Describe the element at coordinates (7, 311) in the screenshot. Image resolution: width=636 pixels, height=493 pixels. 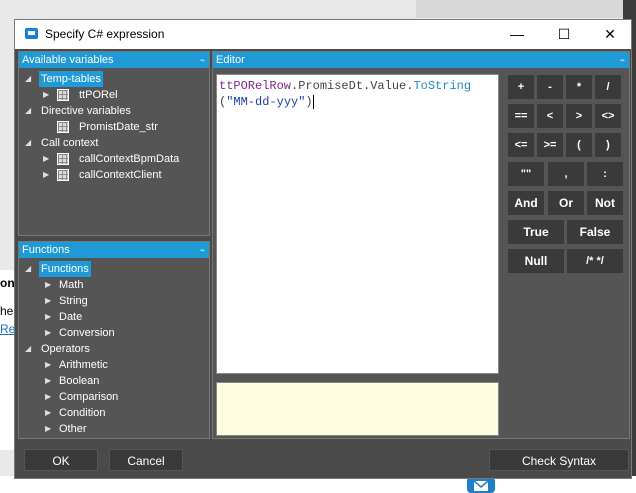
I see `background-text: he` at that location.